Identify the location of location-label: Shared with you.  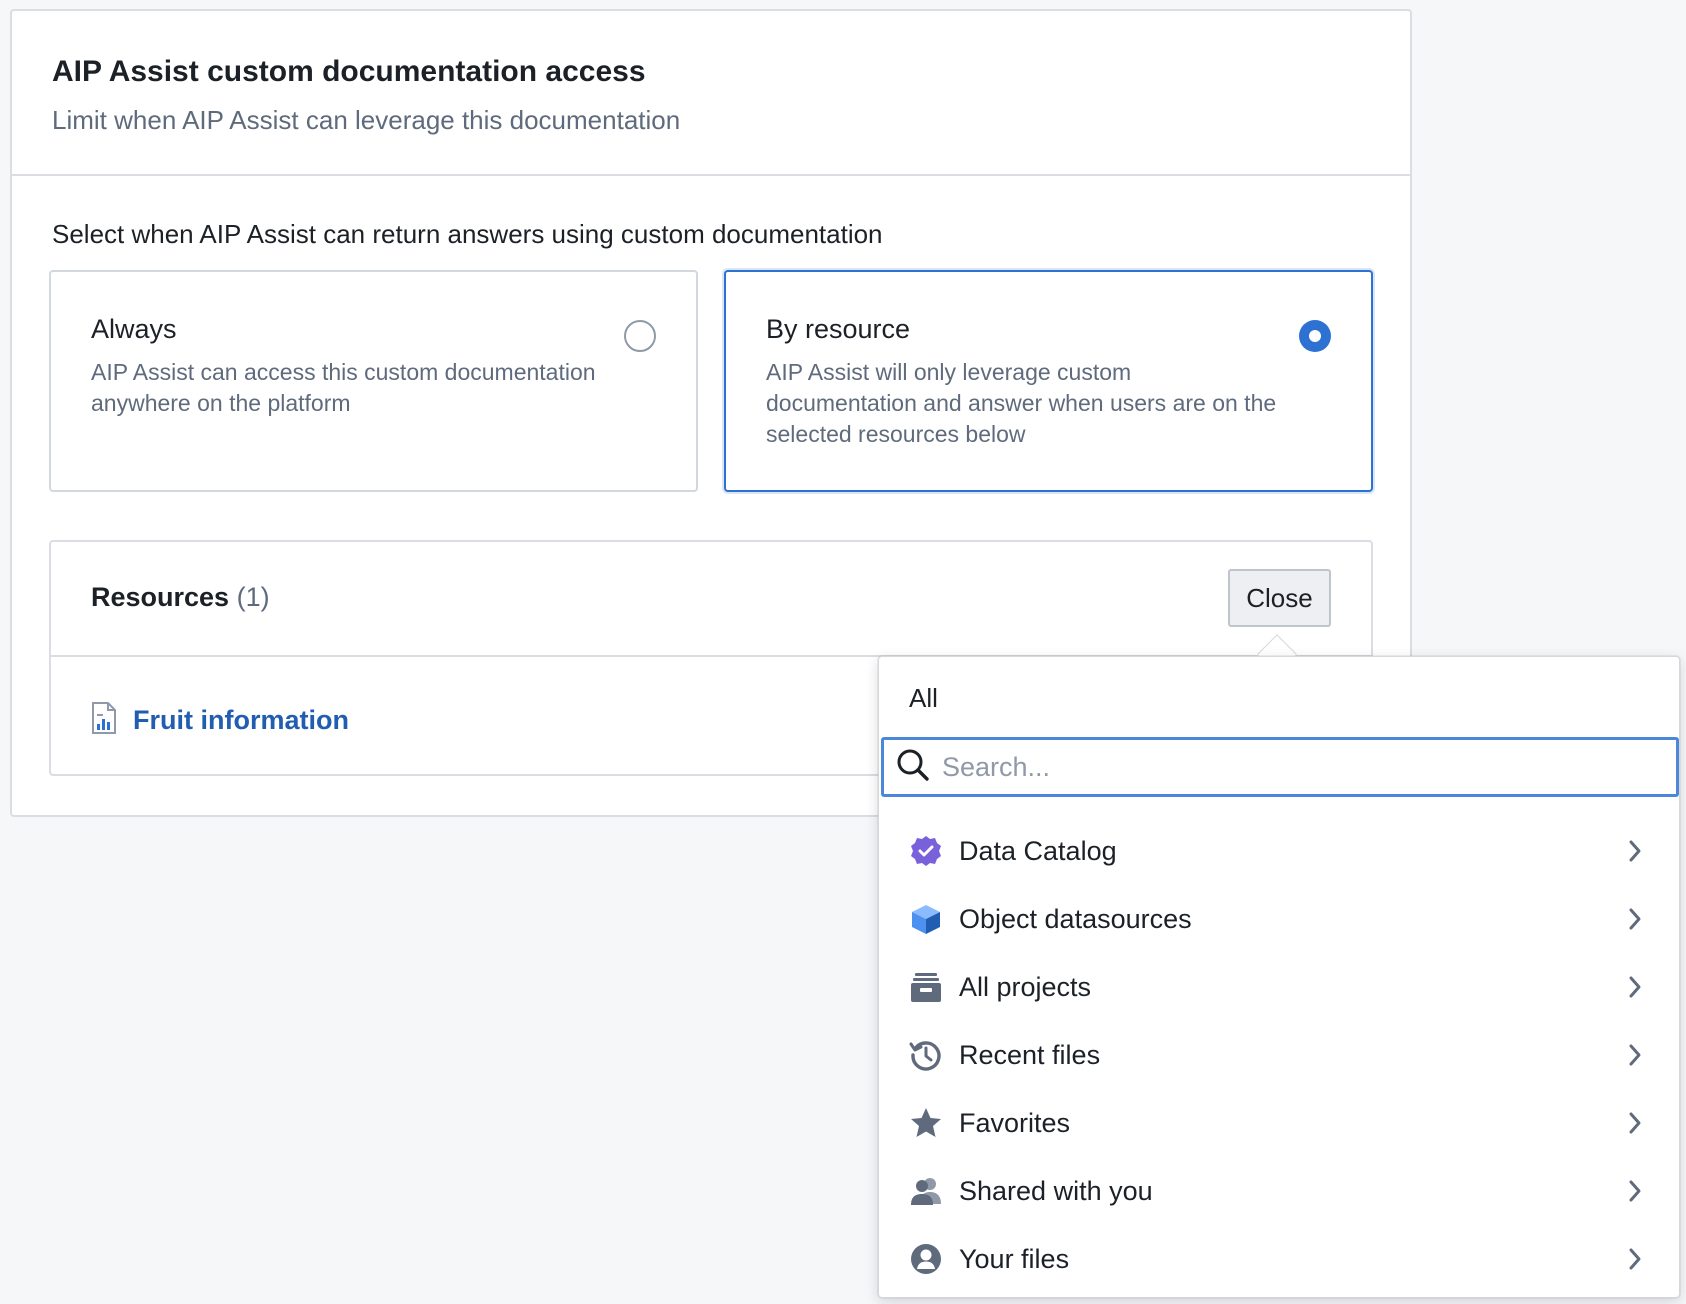
(1056, 1190).